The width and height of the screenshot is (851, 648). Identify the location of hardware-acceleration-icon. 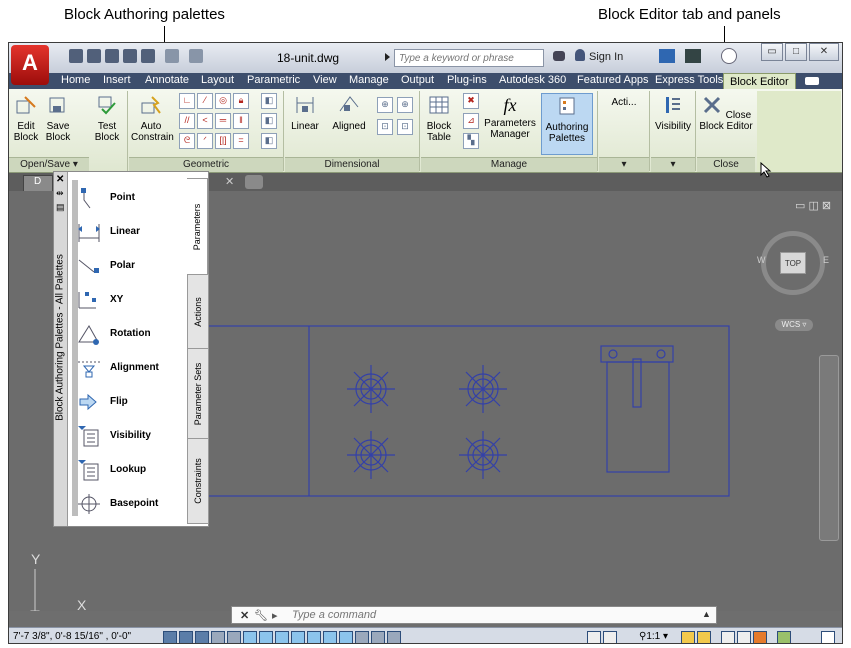
(760, 637).